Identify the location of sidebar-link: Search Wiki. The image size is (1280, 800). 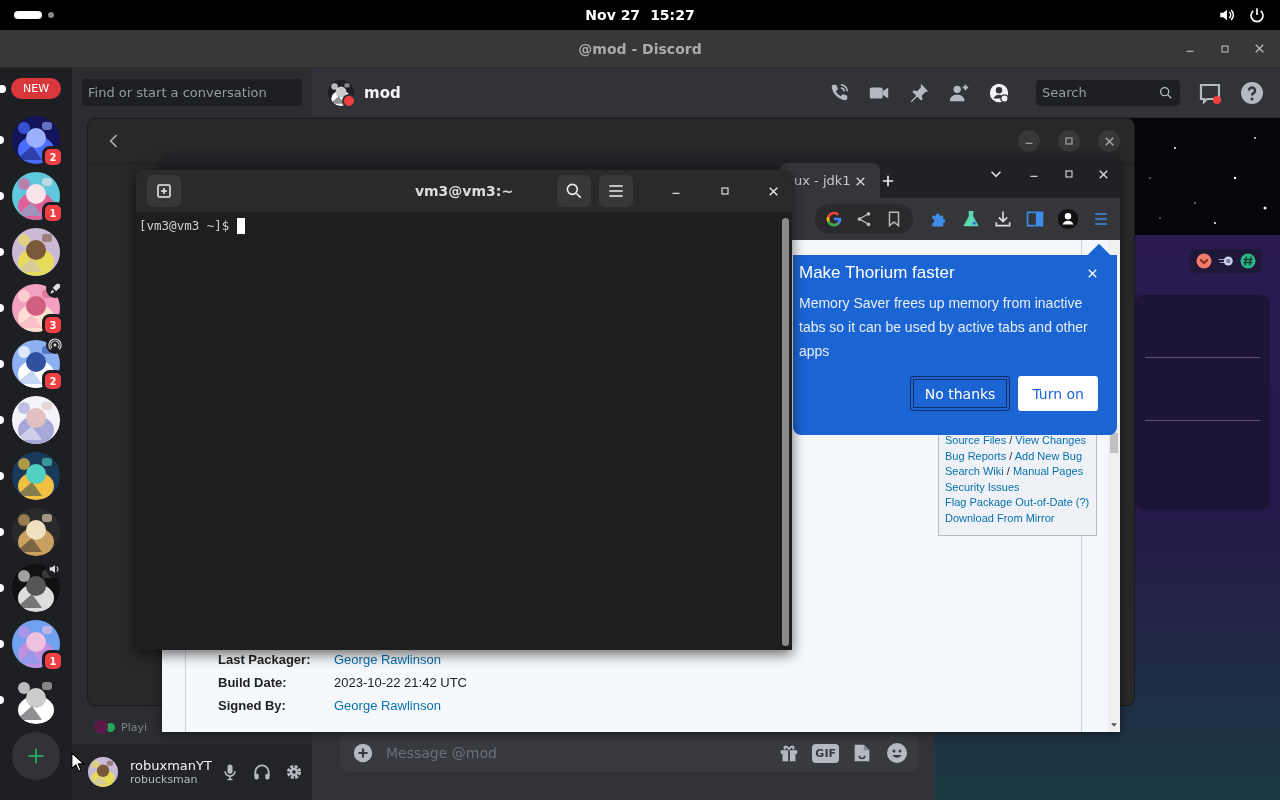
(974, 471).